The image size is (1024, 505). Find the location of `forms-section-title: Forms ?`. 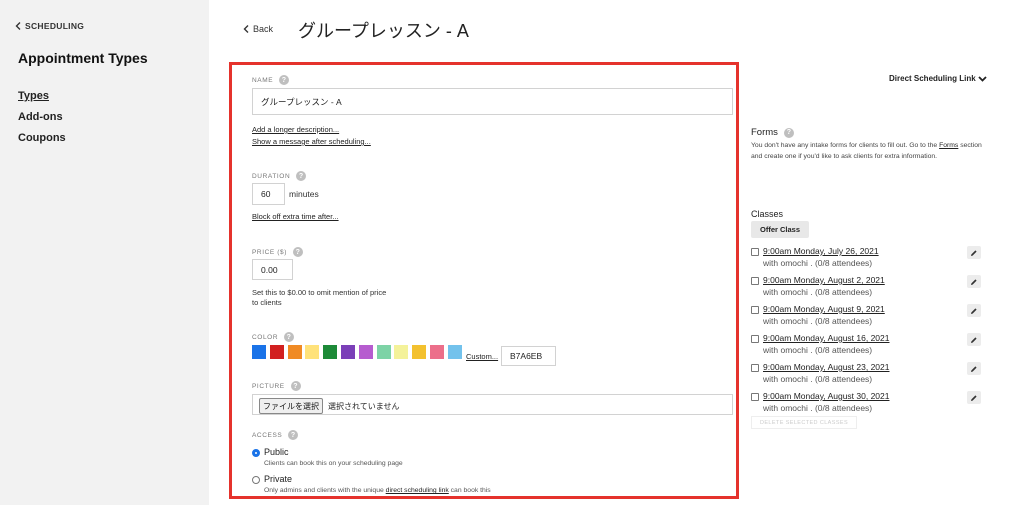

forms-section-title: Forms ? is located at coordinates (772, 132).